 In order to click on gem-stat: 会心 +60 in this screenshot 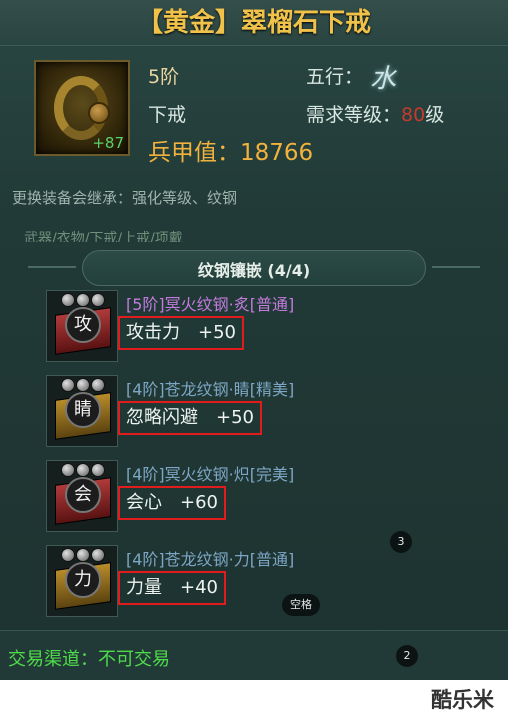, I will do `click(172, 503)`.